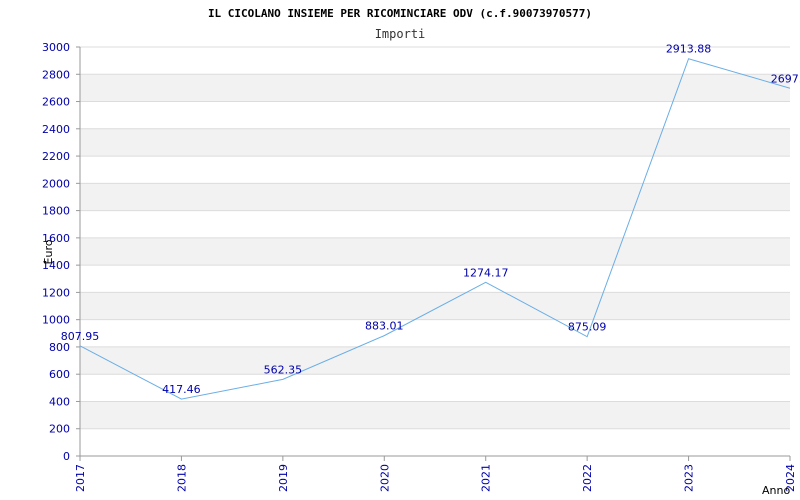  I want to click on y-tick-label: 3000, so click(56, 47).